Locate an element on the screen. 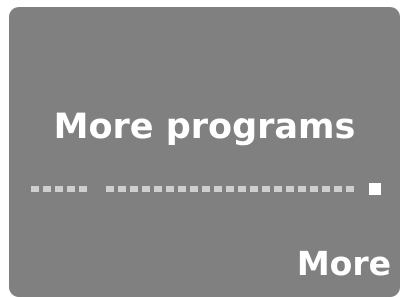  page-indicator is located at coordinates (206, 189).